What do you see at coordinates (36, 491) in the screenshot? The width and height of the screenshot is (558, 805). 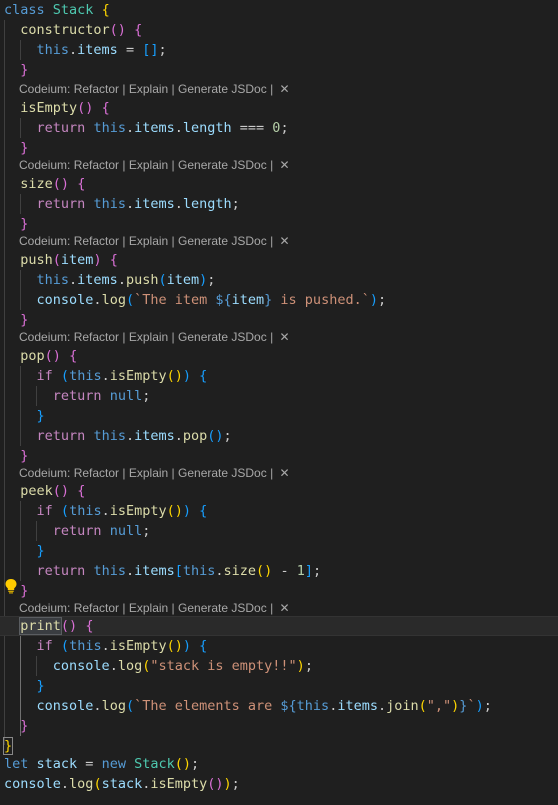 I see `method-peek: peek` at bounding box center [36, 491].